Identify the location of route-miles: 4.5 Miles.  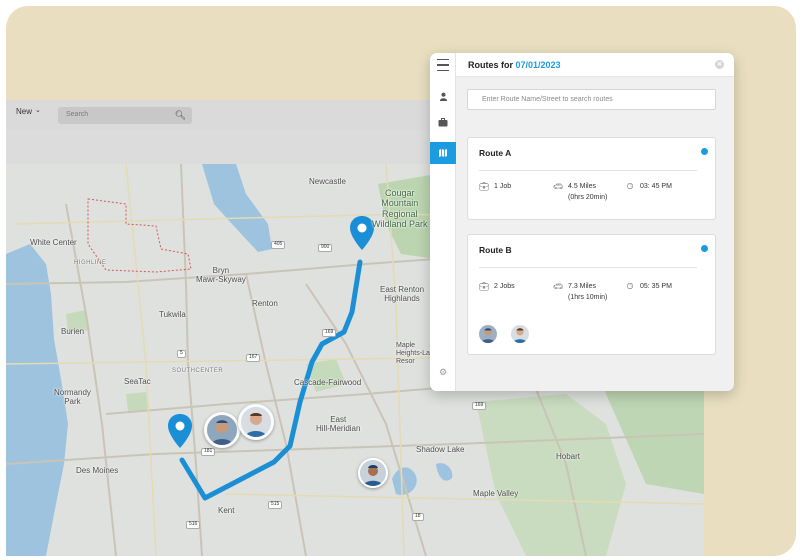
(582, 186).